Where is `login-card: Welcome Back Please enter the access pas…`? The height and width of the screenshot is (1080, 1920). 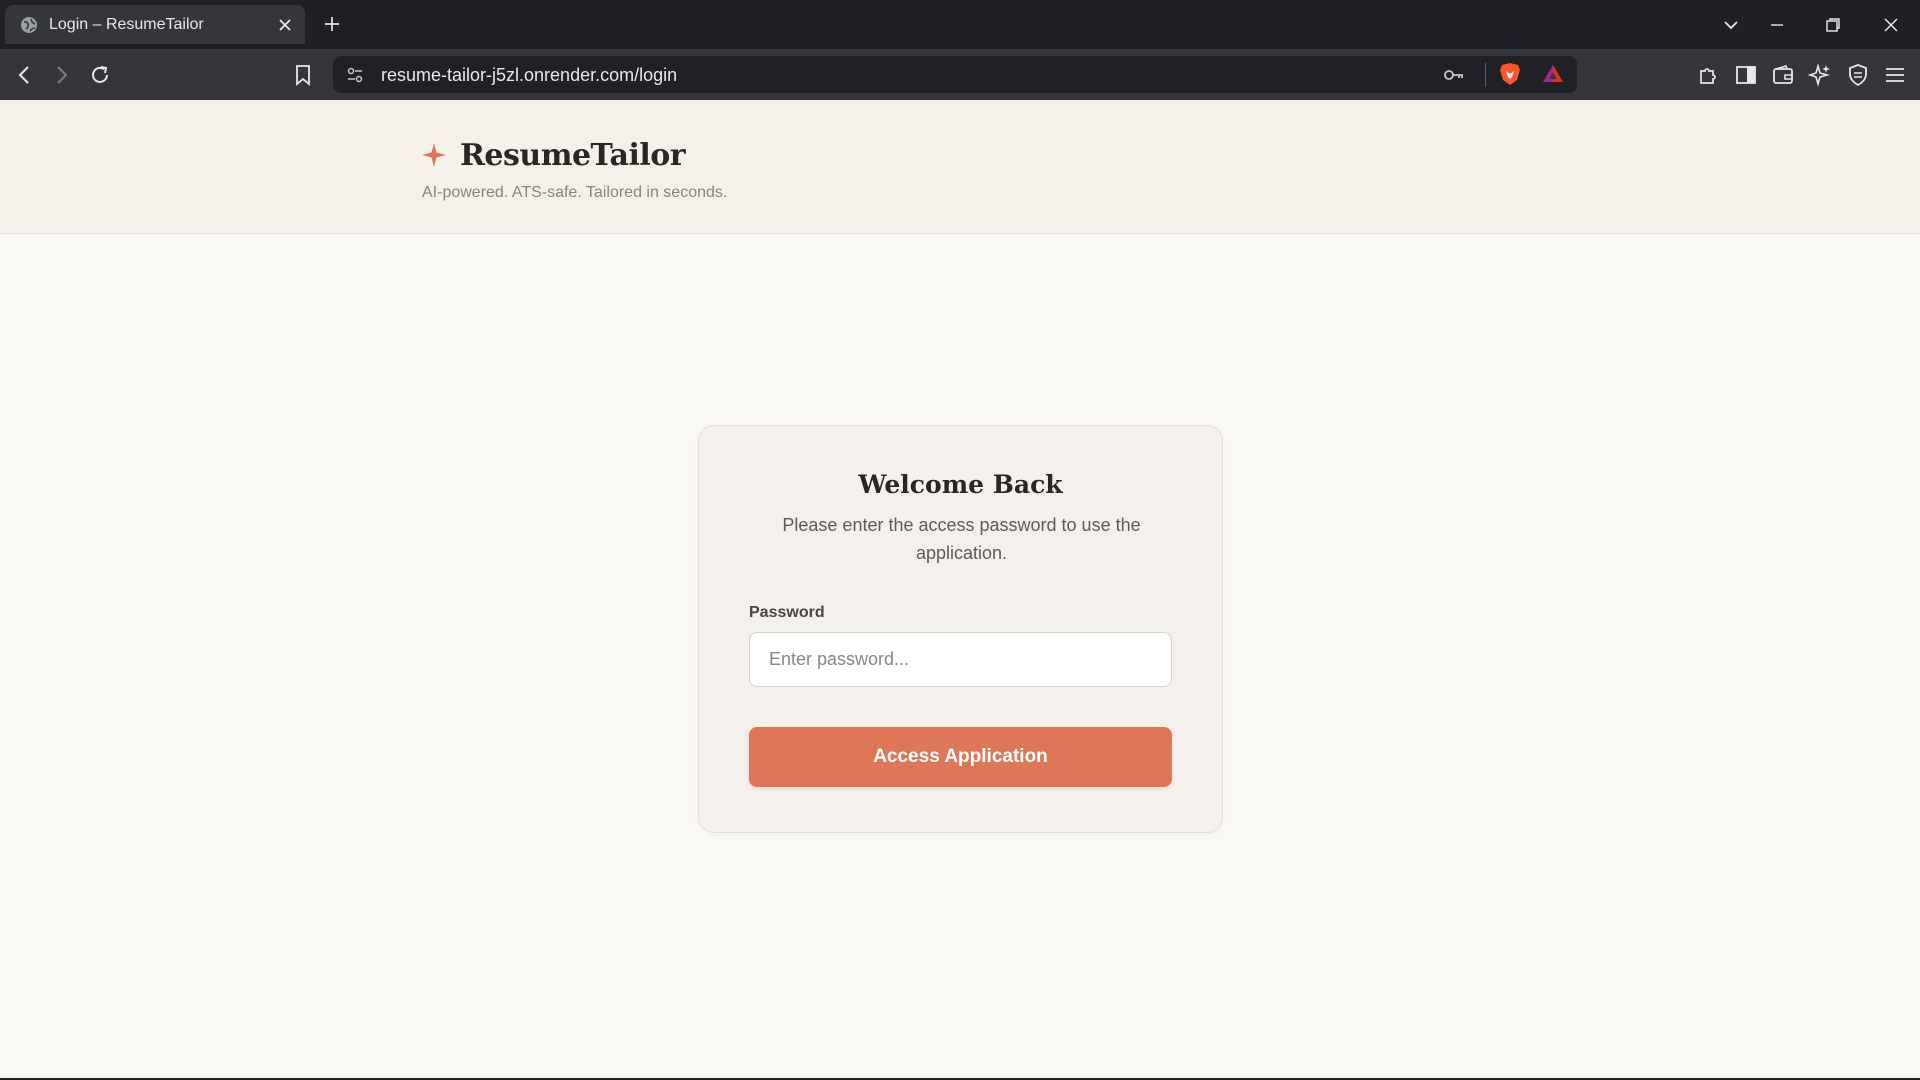 login-card: Welcome Back Please enter the access pas… is located at coordinates (960, 629).